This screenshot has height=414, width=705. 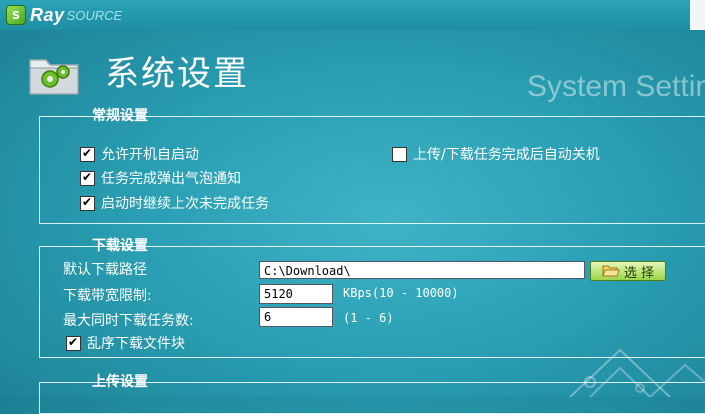 I want to click on resume-tasks-checkbox, so click(x=87, y=202).